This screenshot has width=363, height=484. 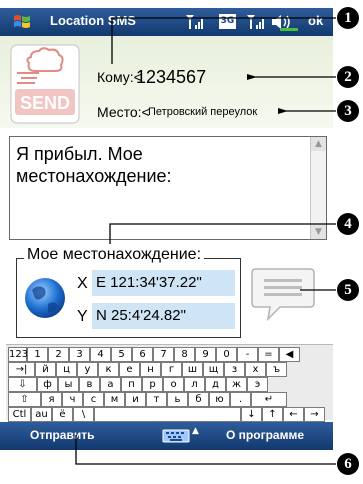 What do you see at coordinates (285, 22) in the screenshot?
I see `speaker-icon` at bounding box center [285, 22].